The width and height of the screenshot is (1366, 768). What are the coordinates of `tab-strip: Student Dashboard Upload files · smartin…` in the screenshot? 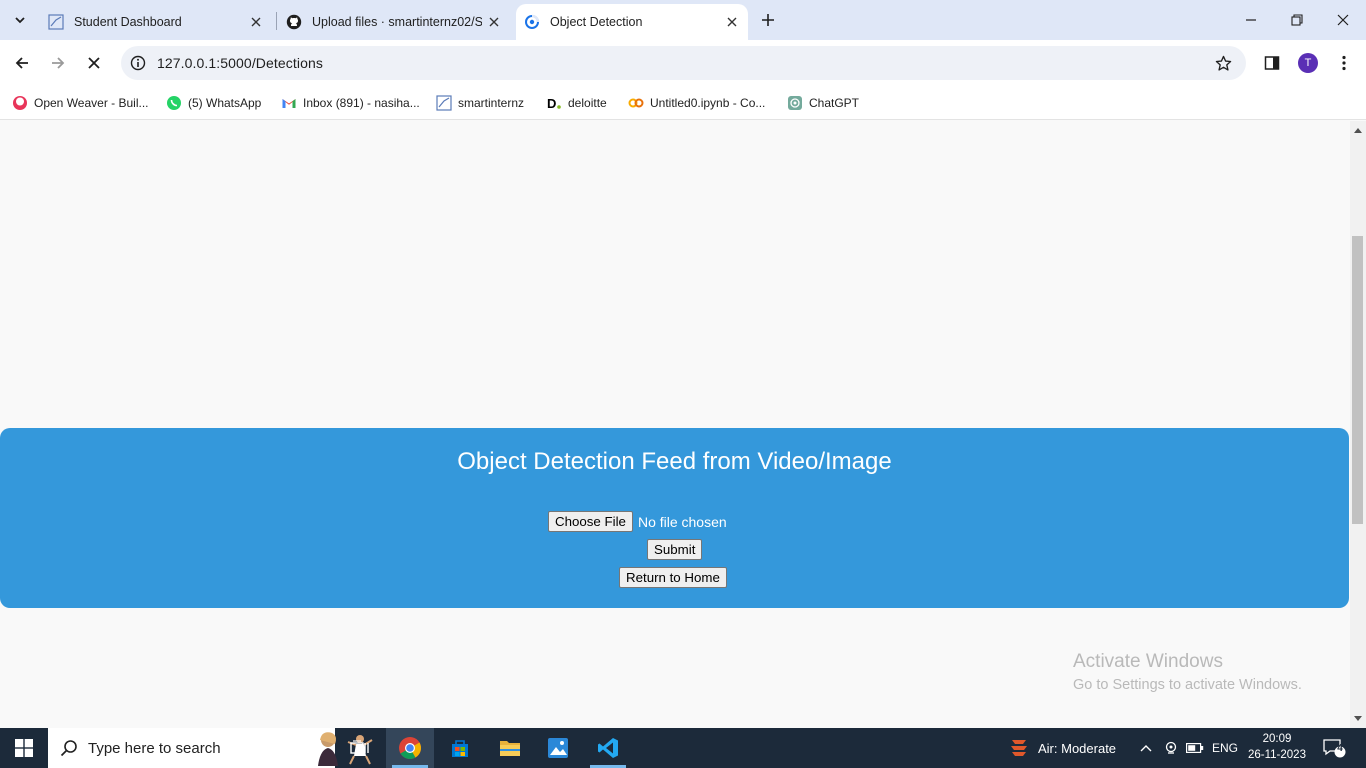 It's located at (683, 20).